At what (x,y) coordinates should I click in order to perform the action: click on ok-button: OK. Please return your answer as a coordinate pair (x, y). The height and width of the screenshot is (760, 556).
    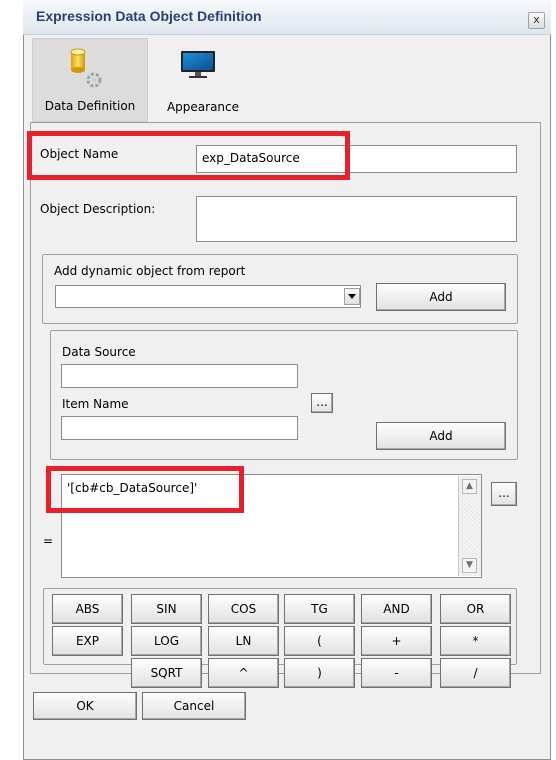
    Looking at the image, I should click on (85, 706).